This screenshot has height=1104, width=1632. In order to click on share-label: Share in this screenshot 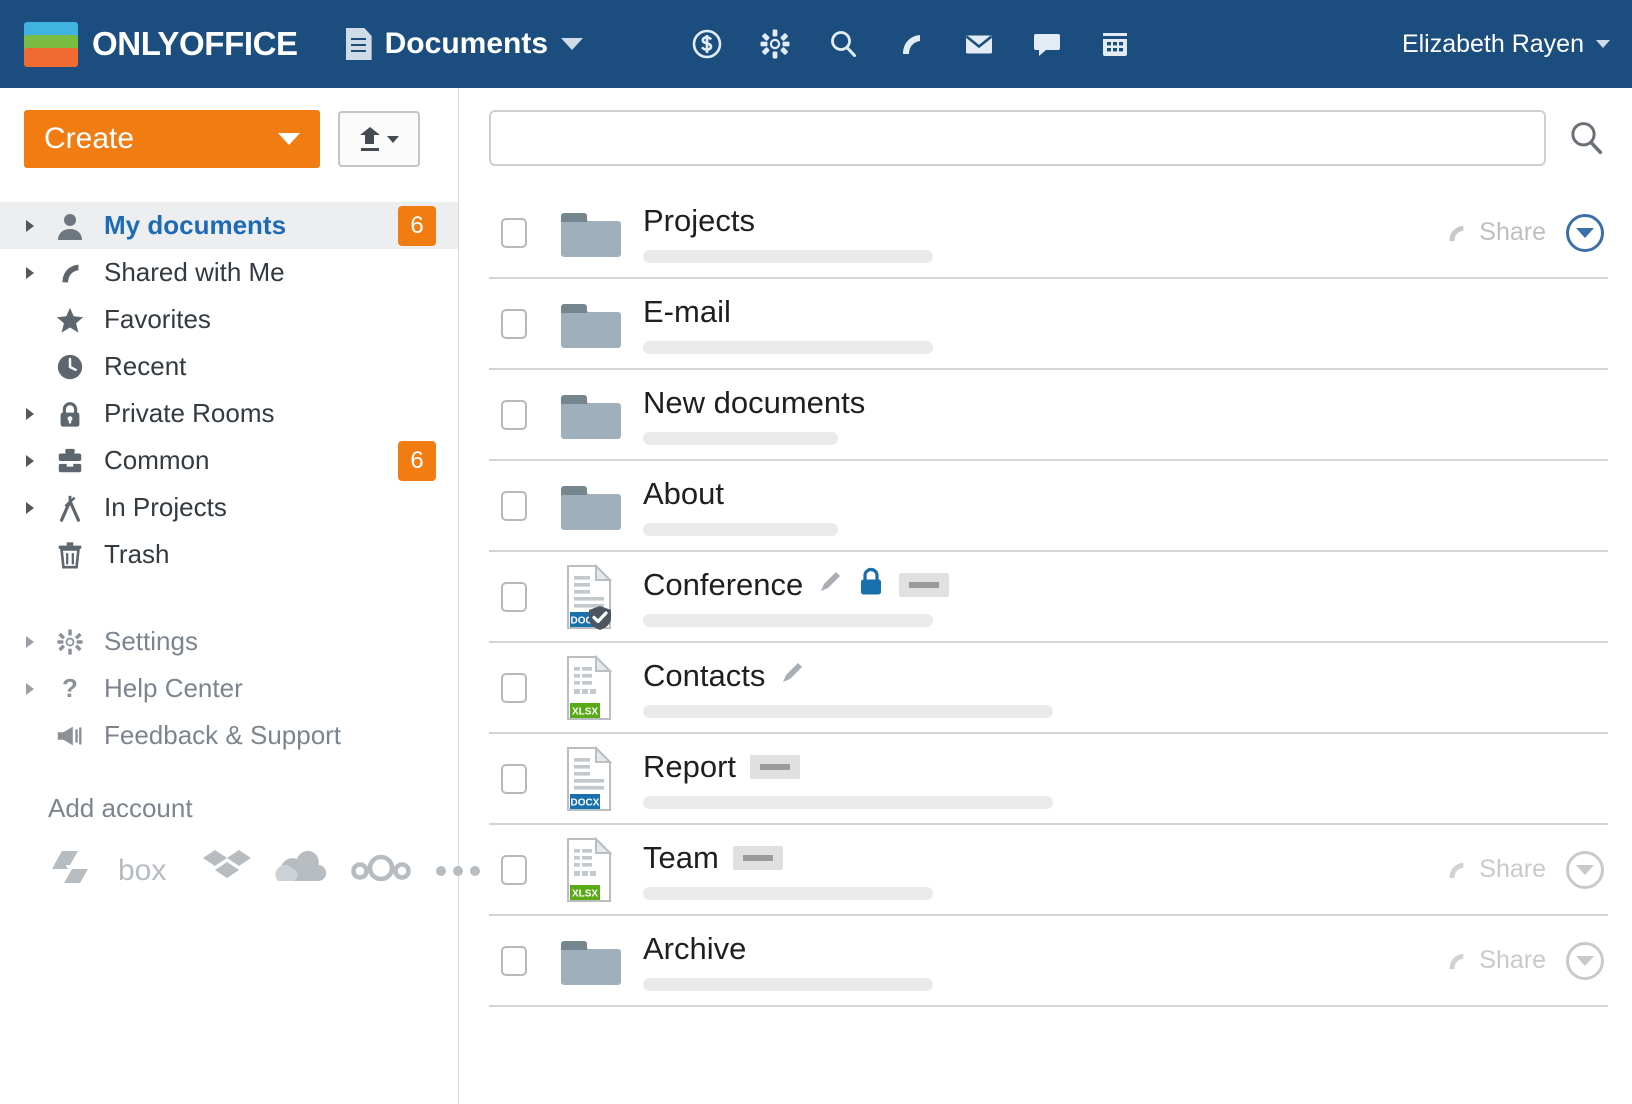, I will do `click(1512, 960)`.